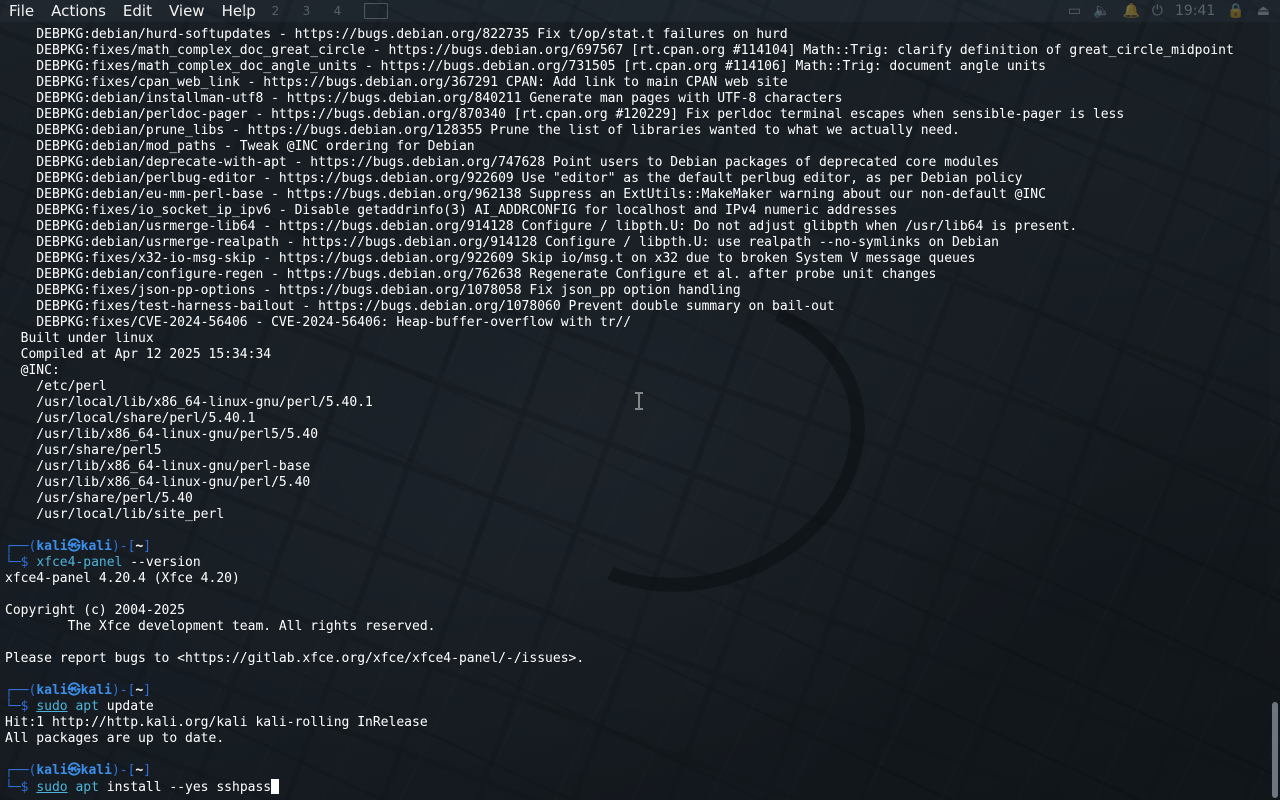  What do you see at coordinates (126, 706) in the screenshot?
I see `command-token: update` at bounding box center [126, 706].